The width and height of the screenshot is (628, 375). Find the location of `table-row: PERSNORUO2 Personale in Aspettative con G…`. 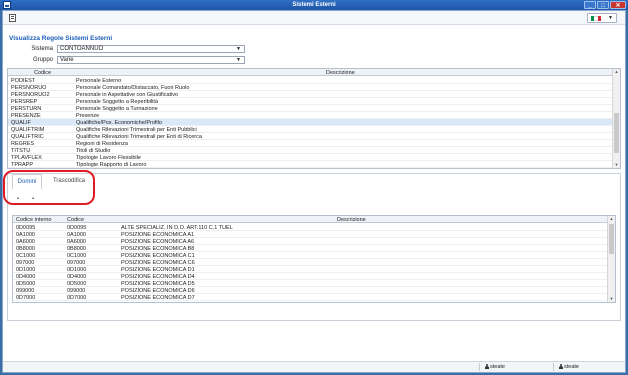

table-row: PERSNORUO2 Personale in Aspettative con G… is located at coordinates (310, 94).